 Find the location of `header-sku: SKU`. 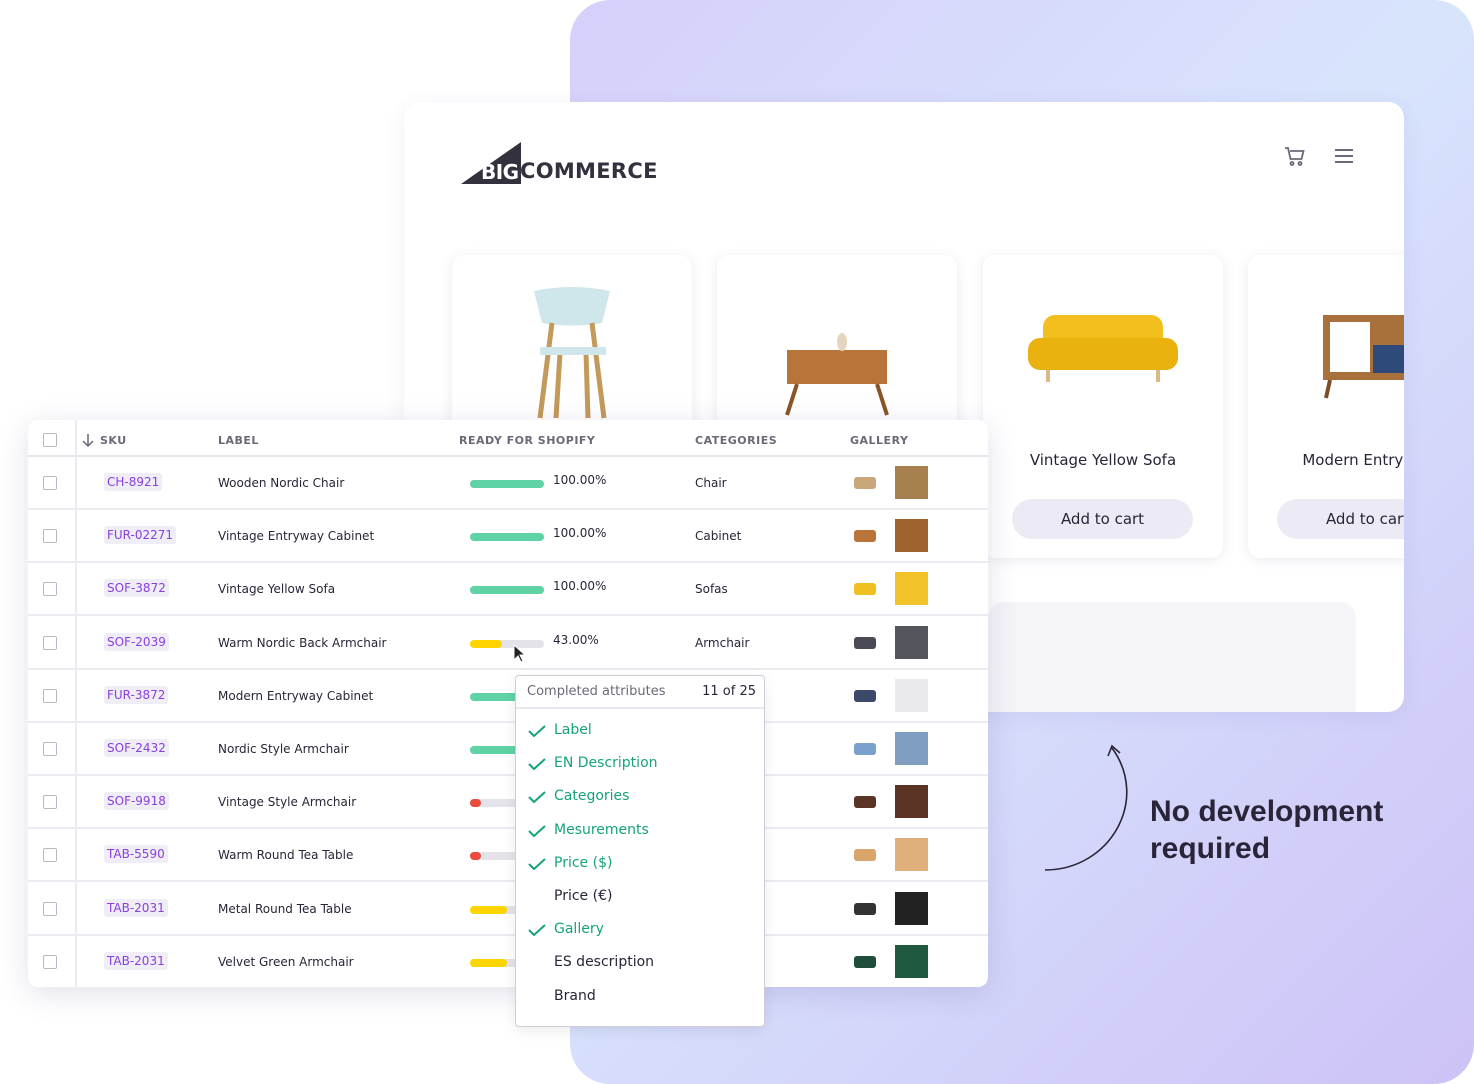

header-sku: SKU is located at coordinates (113, 440).